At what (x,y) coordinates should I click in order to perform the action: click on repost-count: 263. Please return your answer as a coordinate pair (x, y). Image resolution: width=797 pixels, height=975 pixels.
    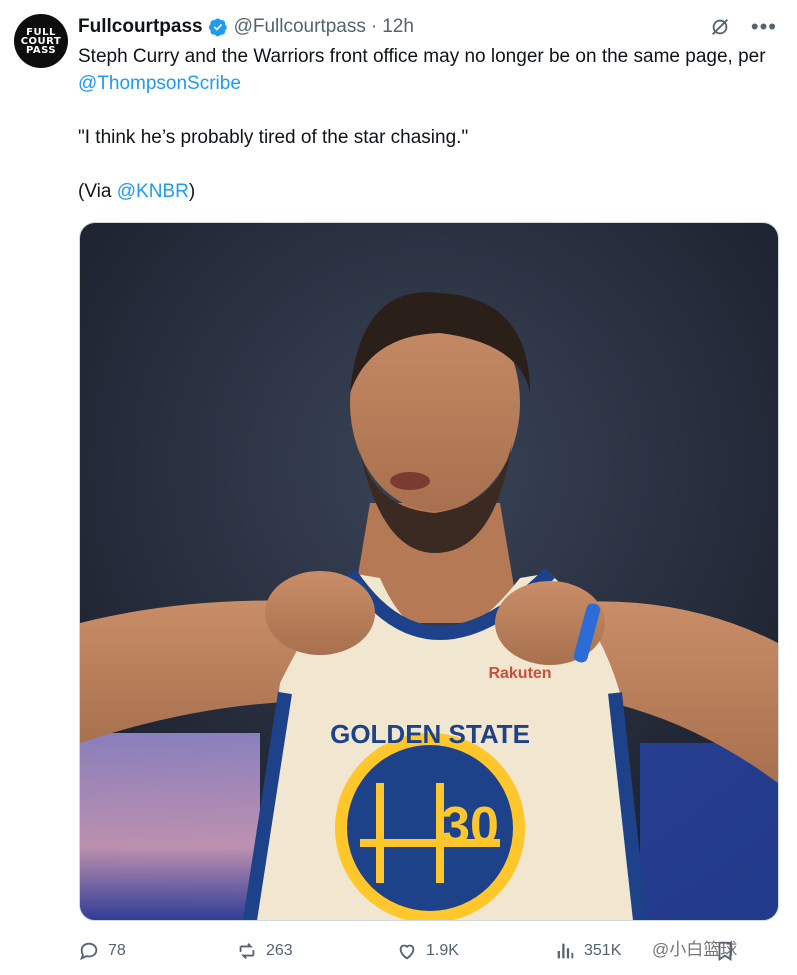
    Looking at the image, I should click on (279, 950).